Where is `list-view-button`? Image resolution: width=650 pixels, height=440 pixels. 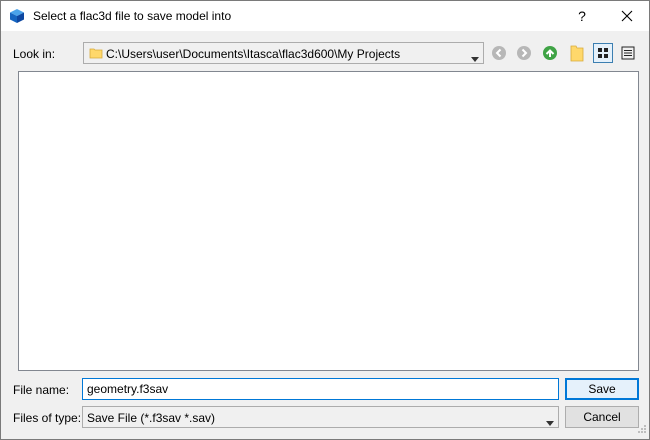
list-view-button is located at coordinates (603, 53).